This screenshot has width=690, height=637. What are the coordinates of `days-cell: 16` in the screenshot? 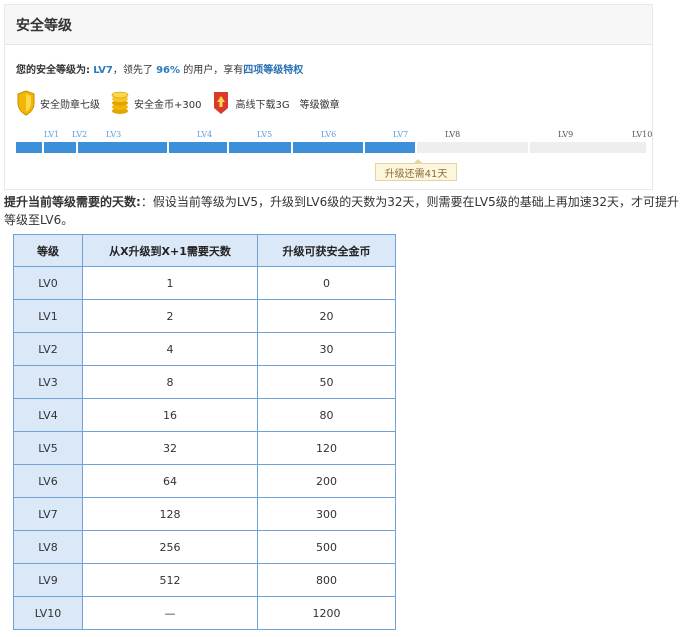 It's located at (170, 415).